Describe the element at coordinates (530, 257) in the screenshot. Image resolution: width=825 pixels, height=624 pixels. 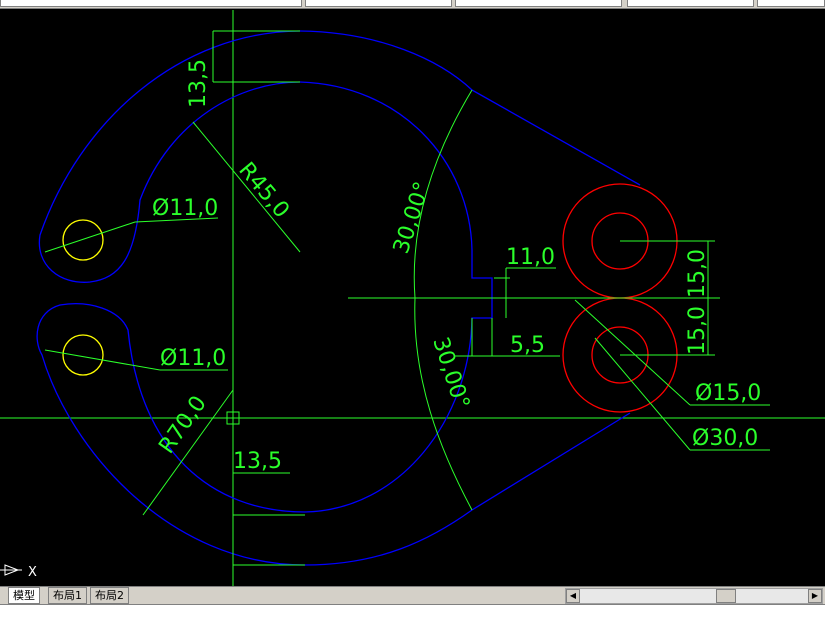
I see `dim-width-11: 11,0` at that location.